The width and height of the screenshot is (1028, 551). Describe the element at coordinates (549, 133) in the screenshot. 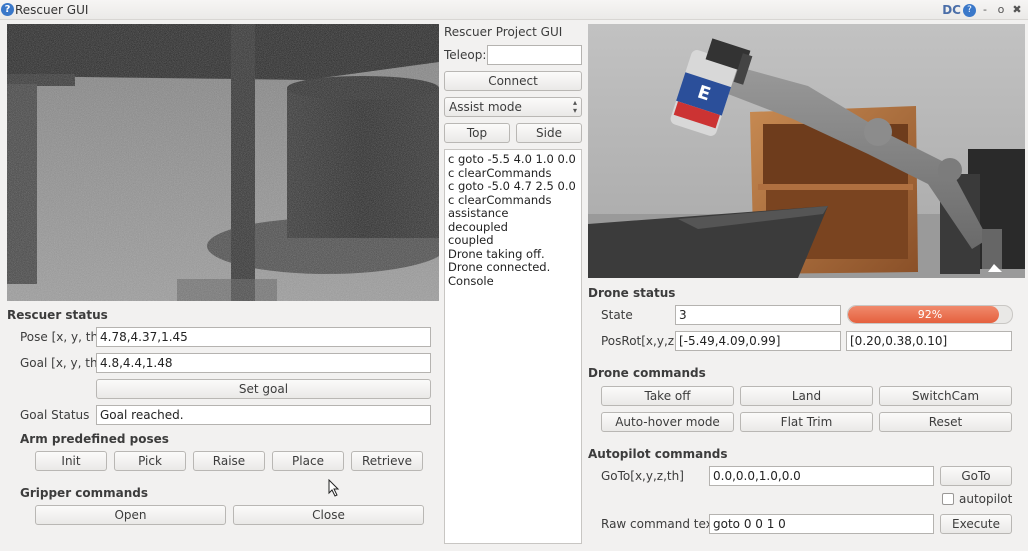

I see `side-view-button: Side` at that location.